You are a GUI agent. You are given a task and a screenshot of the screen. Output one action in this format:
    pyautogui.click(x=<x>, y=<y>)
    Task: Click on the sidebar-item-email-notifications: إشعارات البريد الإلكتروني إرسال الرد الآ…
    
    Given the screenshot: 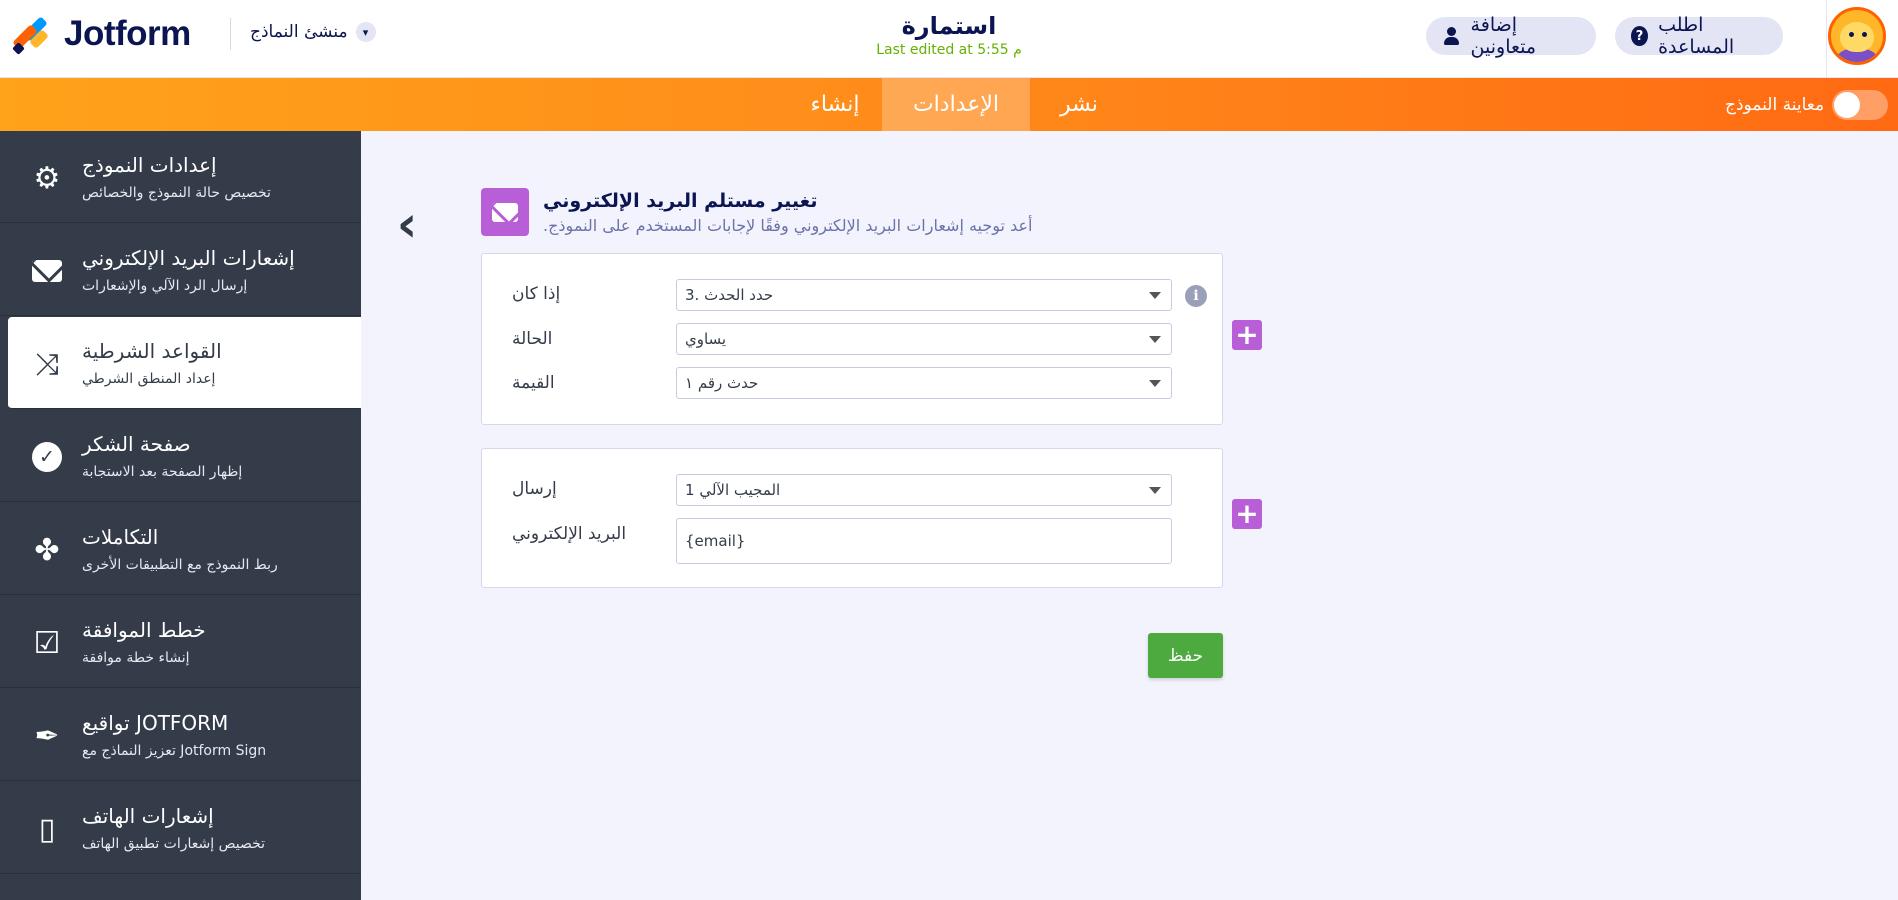 What is the action you would take?
    pyautogui.click(x=180, y=270)
    